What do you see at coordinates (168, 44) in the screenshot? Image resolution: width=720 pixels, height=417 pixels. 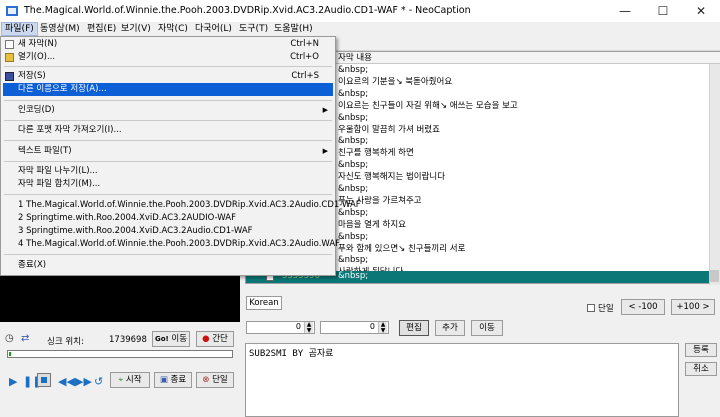 I see `menu-item-new: 새 자막(N) Ctrl+N` at bounding box center [168, 44].